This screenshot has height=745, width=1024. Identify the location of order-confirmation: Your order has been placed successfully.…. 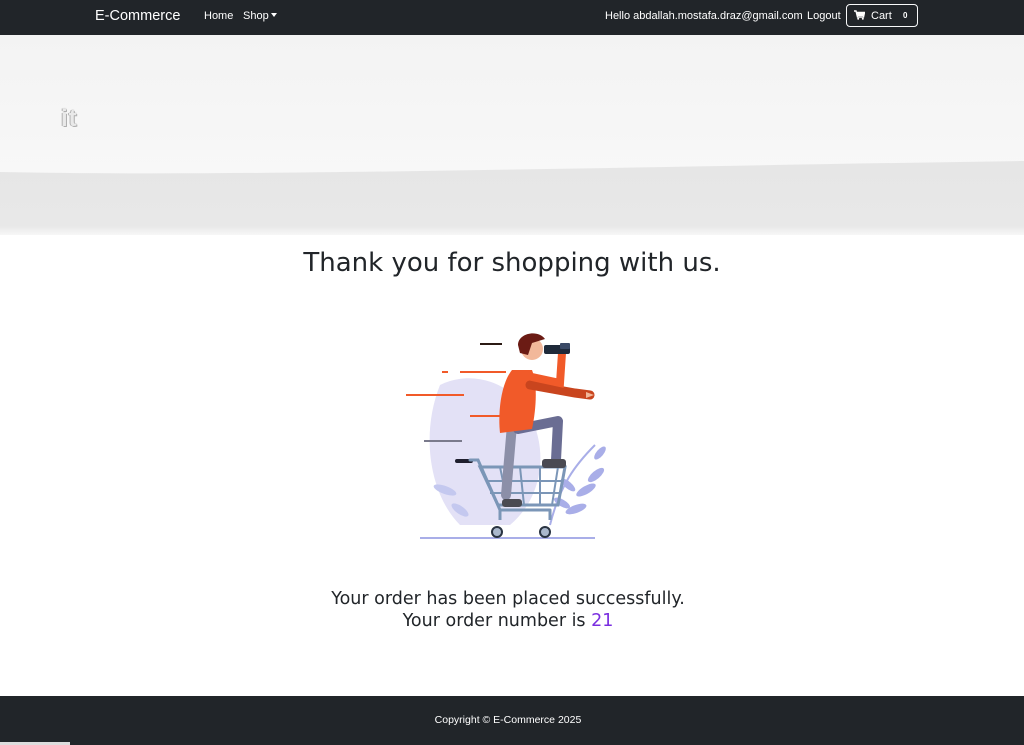
(508, 610).